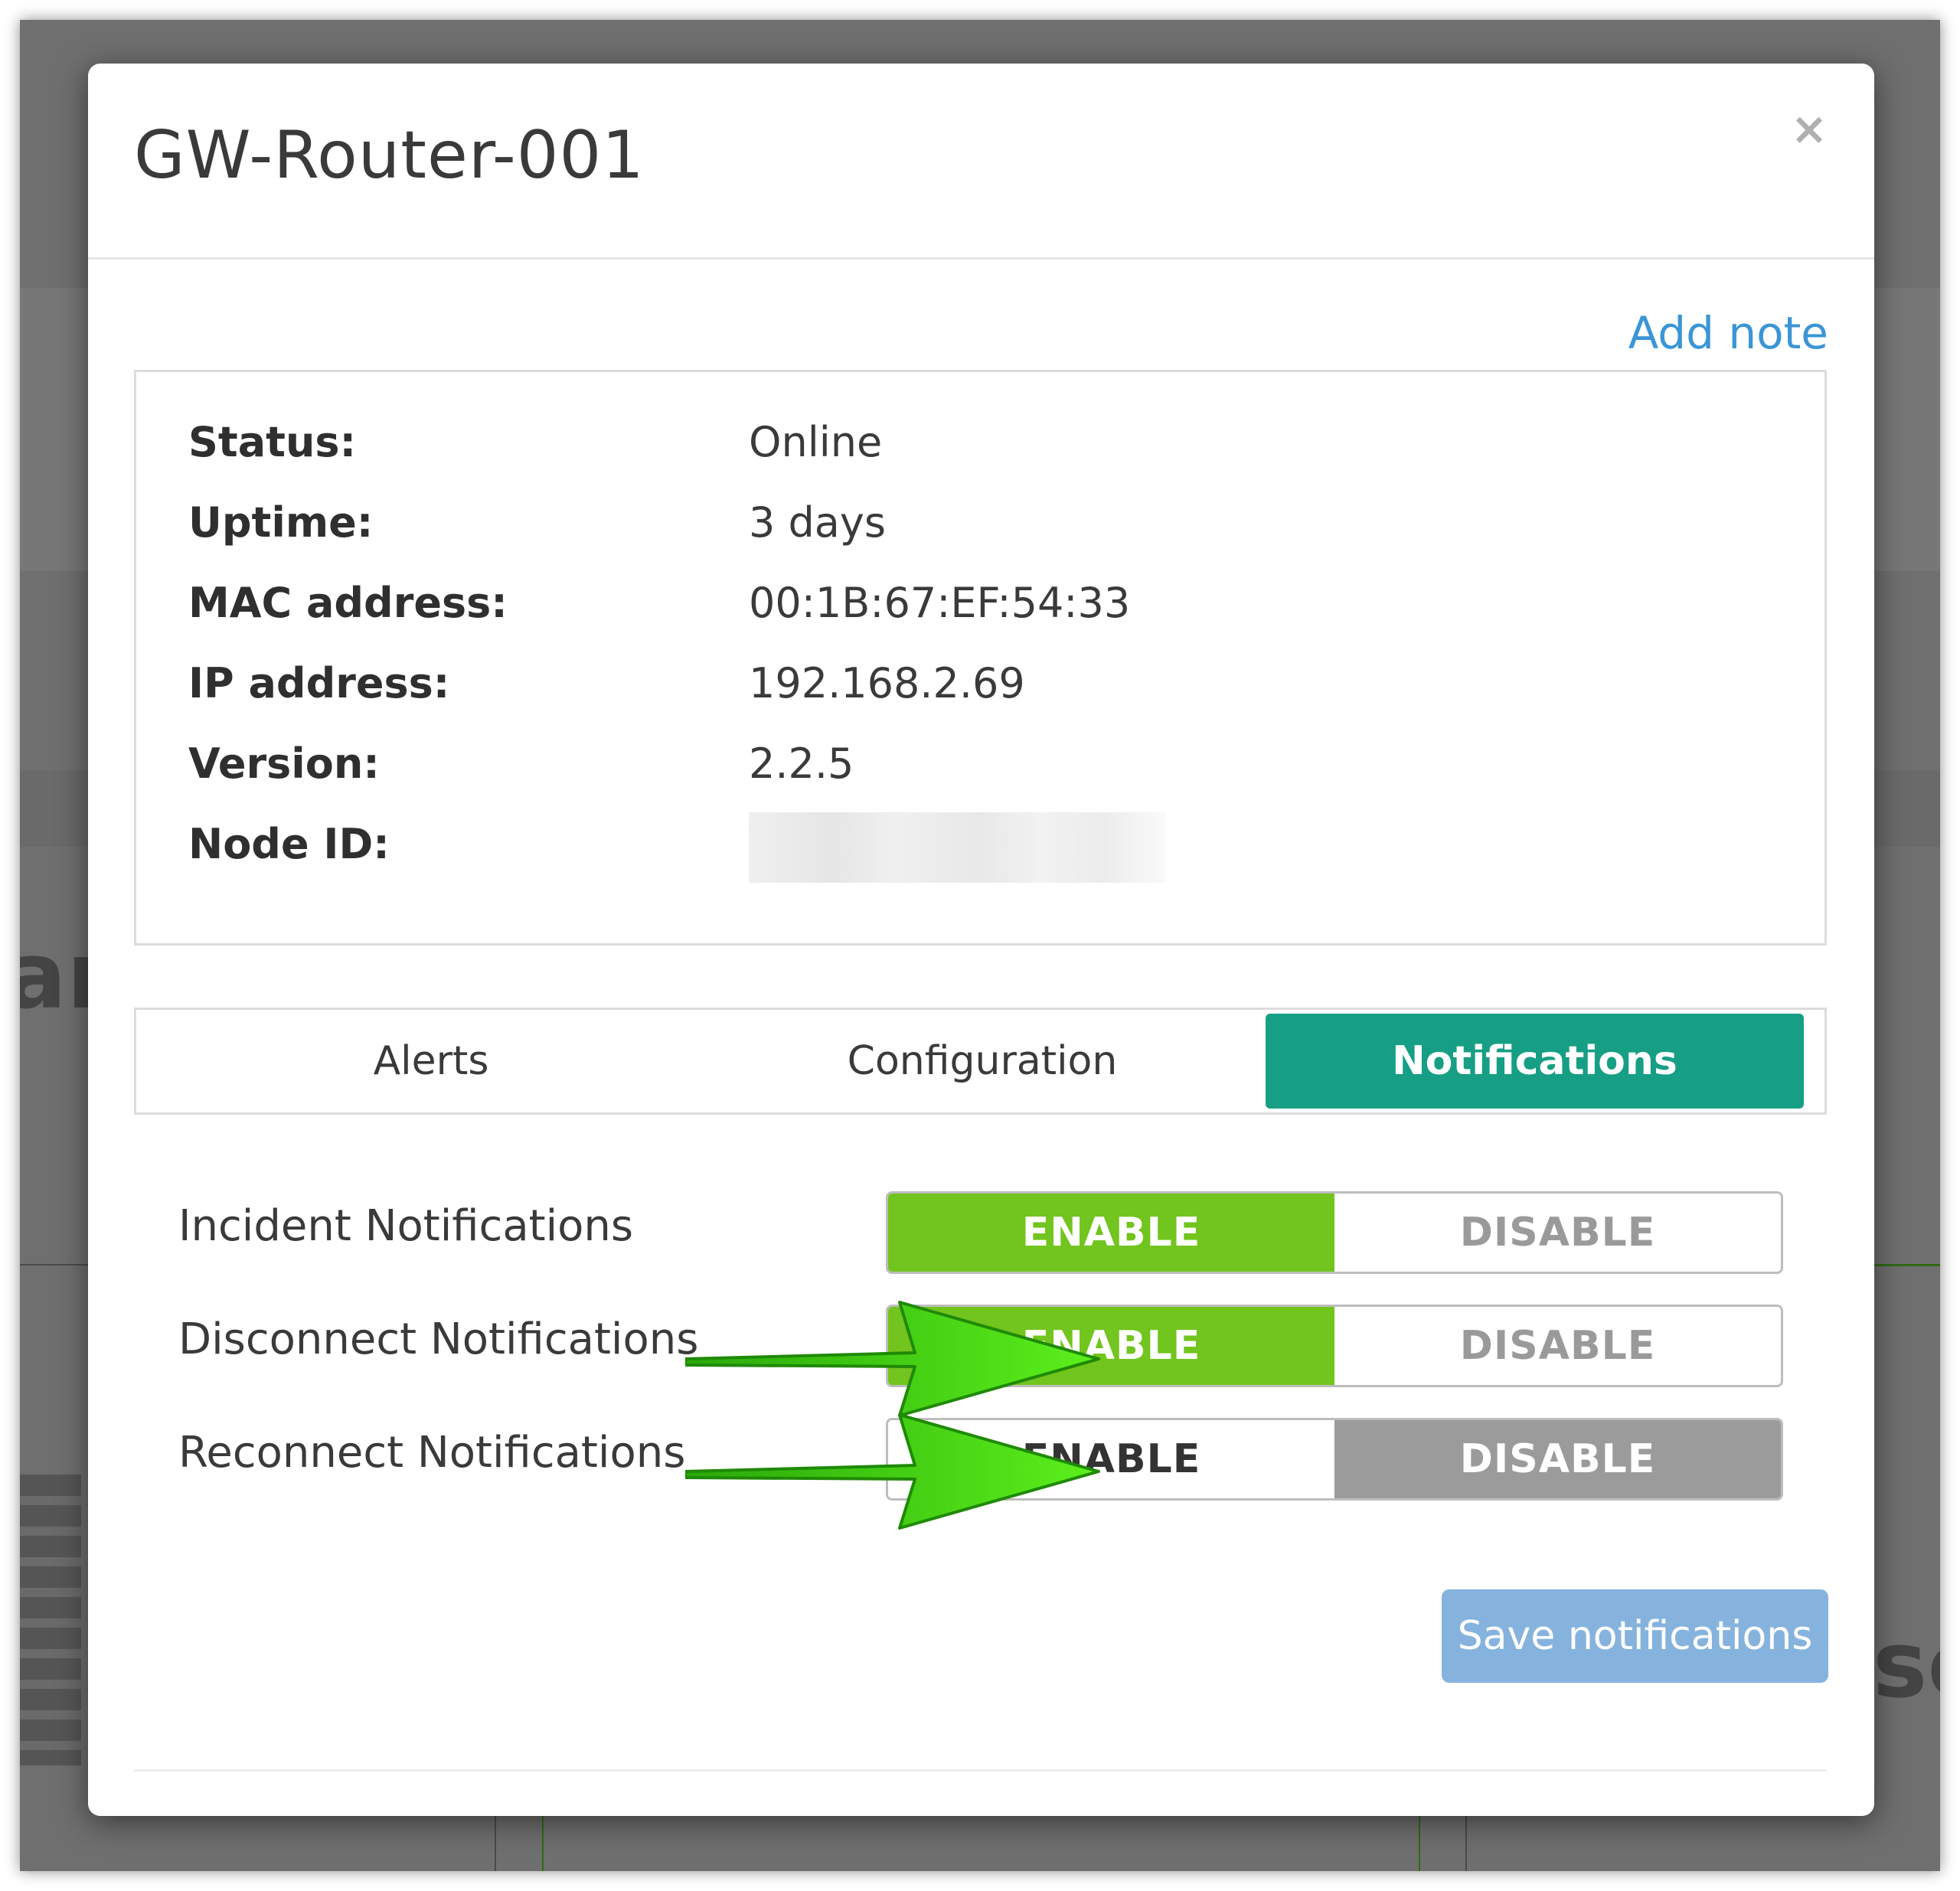 Image resolution: width=1960 pixels, height=1891 pixels. Describe the element at coordinates (1535, 1061) in the screenshot. I see `tab-notifications: Notifications` at that location.